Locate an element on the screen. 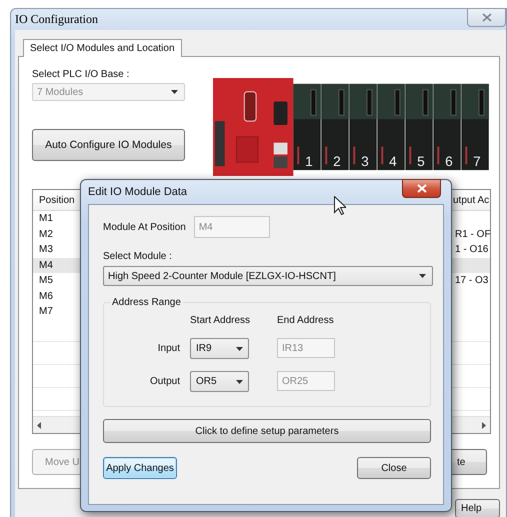  dialog-title: Edit IO Module Data is located at coordinates (138, 192).